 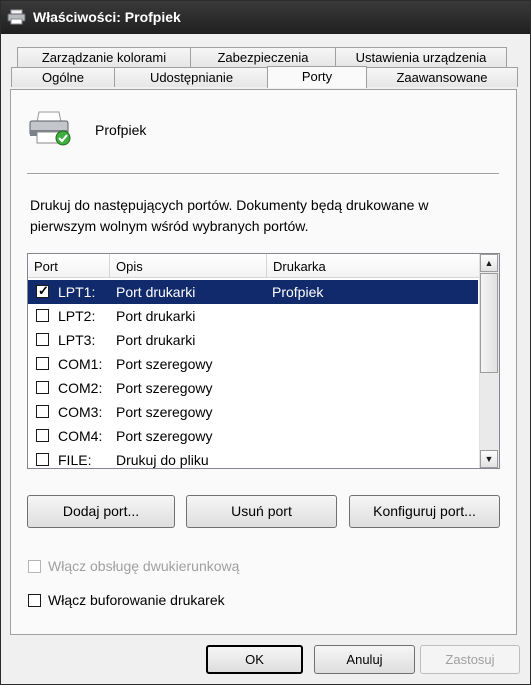 What do you see at coordinates (253, 412) in the screenshot?
I see `port-row-com3: COM3: Port szeregowy` at bounding box center [253, 412].